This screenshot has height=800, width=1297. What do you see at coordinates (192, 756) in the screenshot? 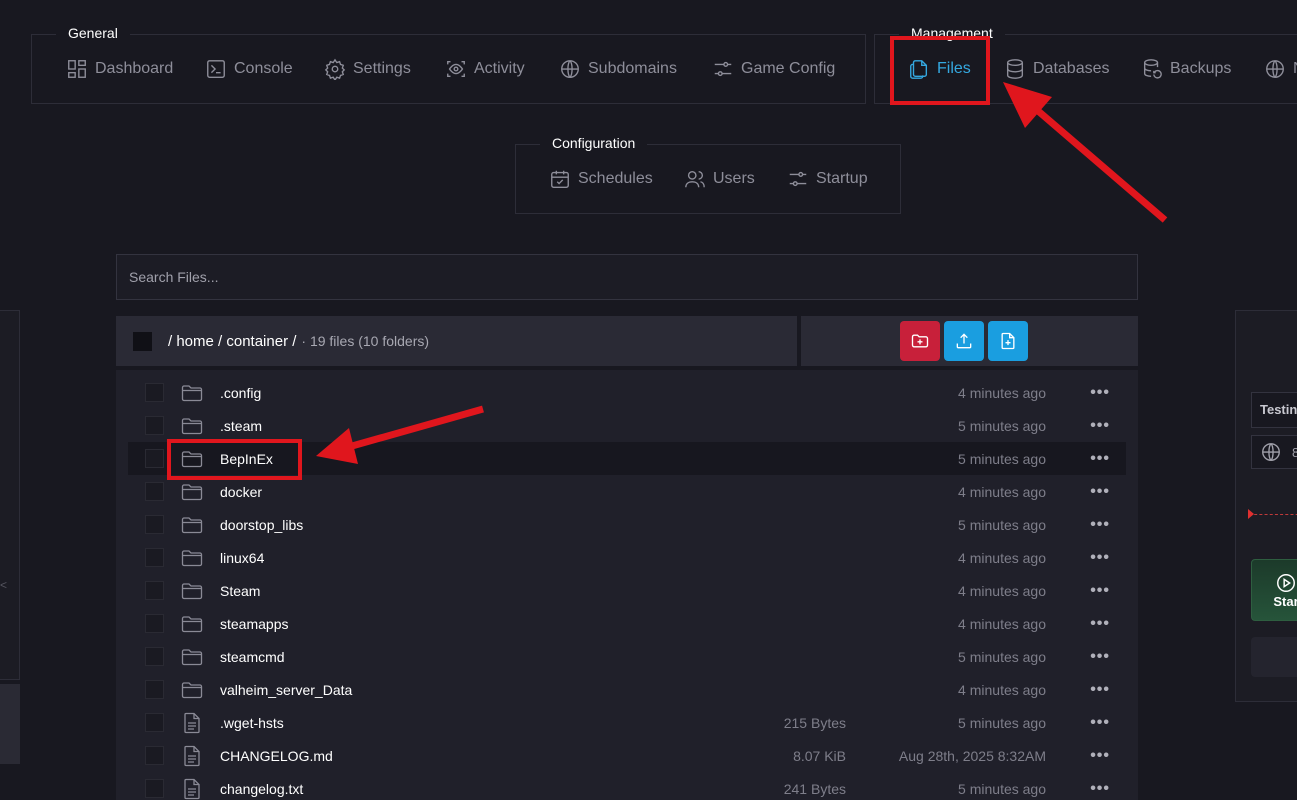
I see `file-icon` at bounding box center [192, 756].